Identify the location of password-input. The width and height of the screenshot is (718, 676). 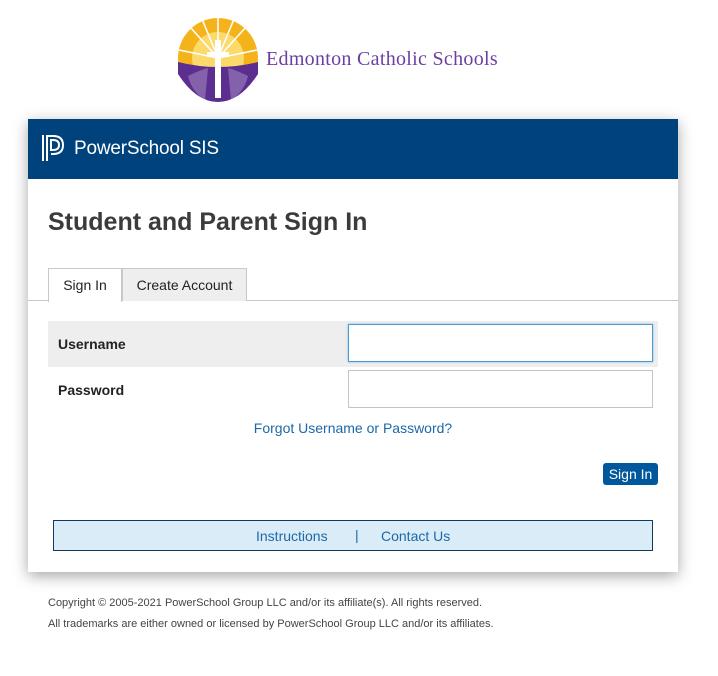
(500, 389).